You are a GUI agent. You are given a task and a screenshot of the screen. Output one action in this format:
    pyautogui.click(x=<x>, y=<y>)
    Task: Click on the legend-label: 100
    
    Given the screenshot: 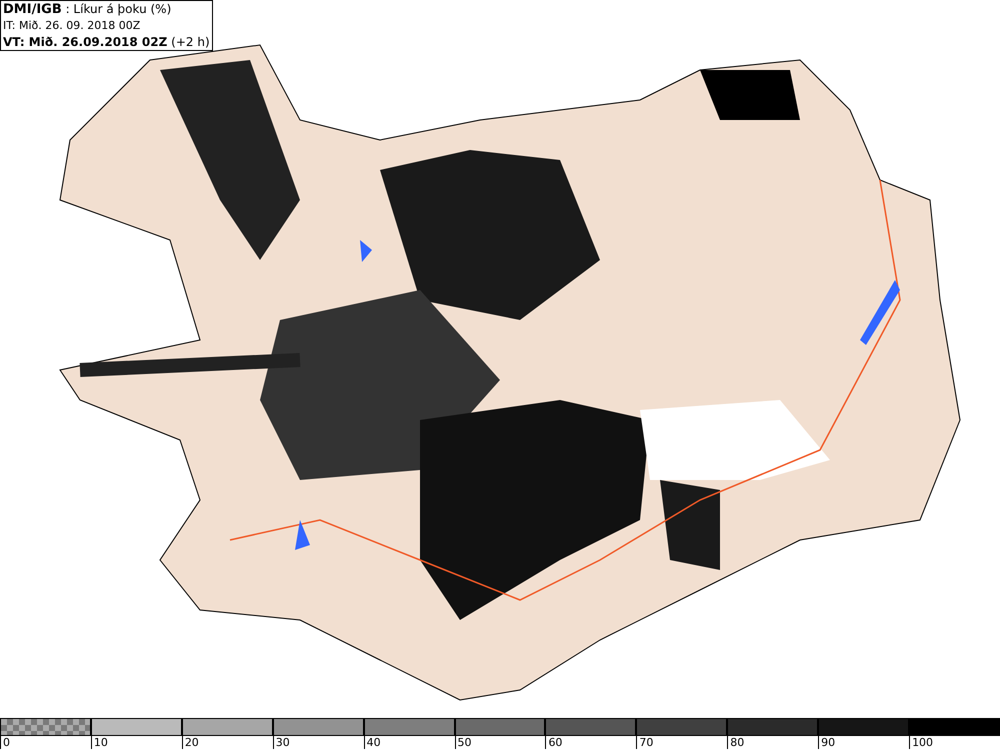 What is the action you would take?
    pyautogui.click(x=921, y=742)
    